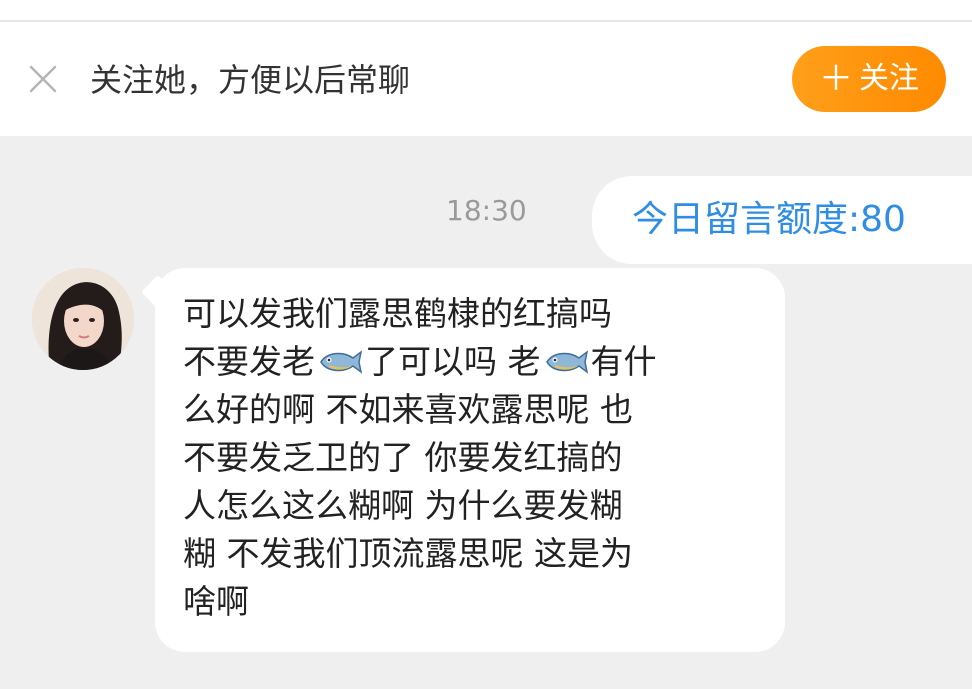 This screenshot has width=972, height=689. Describe the element at coordinates (403, 505) in the screenshot. I see `message-text-segment: 人怎么这么糊啊 为什么要发糊` at that location.